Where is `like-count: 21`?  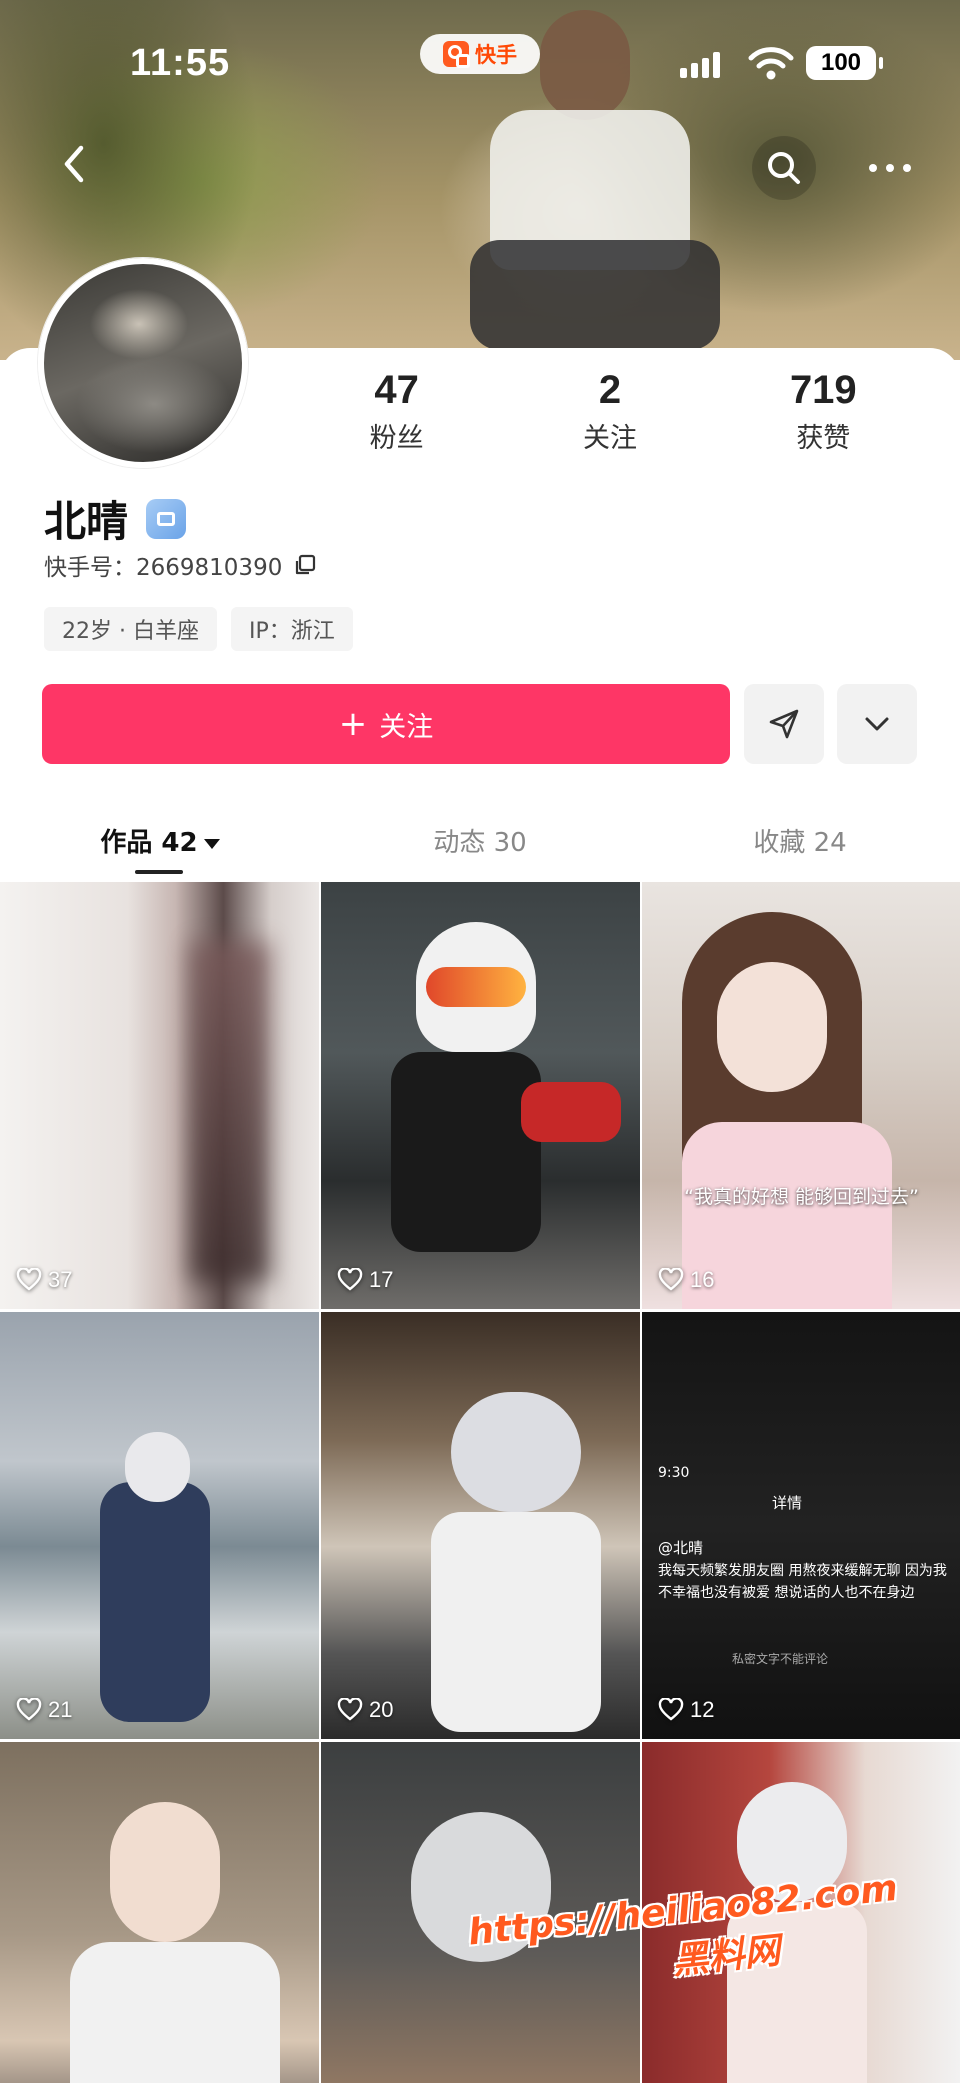
like-count: 21 is located at coordinates (44, 1710).